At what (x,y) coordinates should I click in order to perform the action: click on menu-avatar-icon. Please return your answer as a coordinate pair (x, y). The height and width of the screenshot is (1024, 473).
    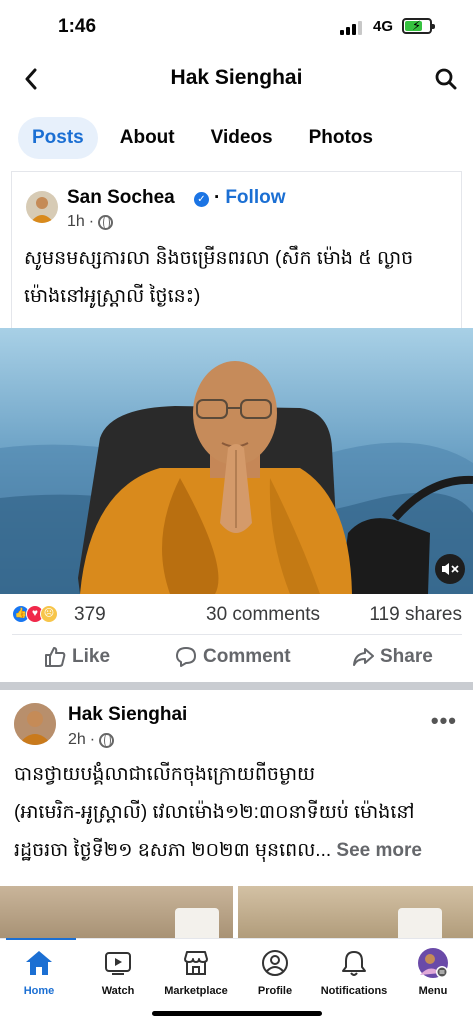
    Looking at the image, I should click on (433, 963).